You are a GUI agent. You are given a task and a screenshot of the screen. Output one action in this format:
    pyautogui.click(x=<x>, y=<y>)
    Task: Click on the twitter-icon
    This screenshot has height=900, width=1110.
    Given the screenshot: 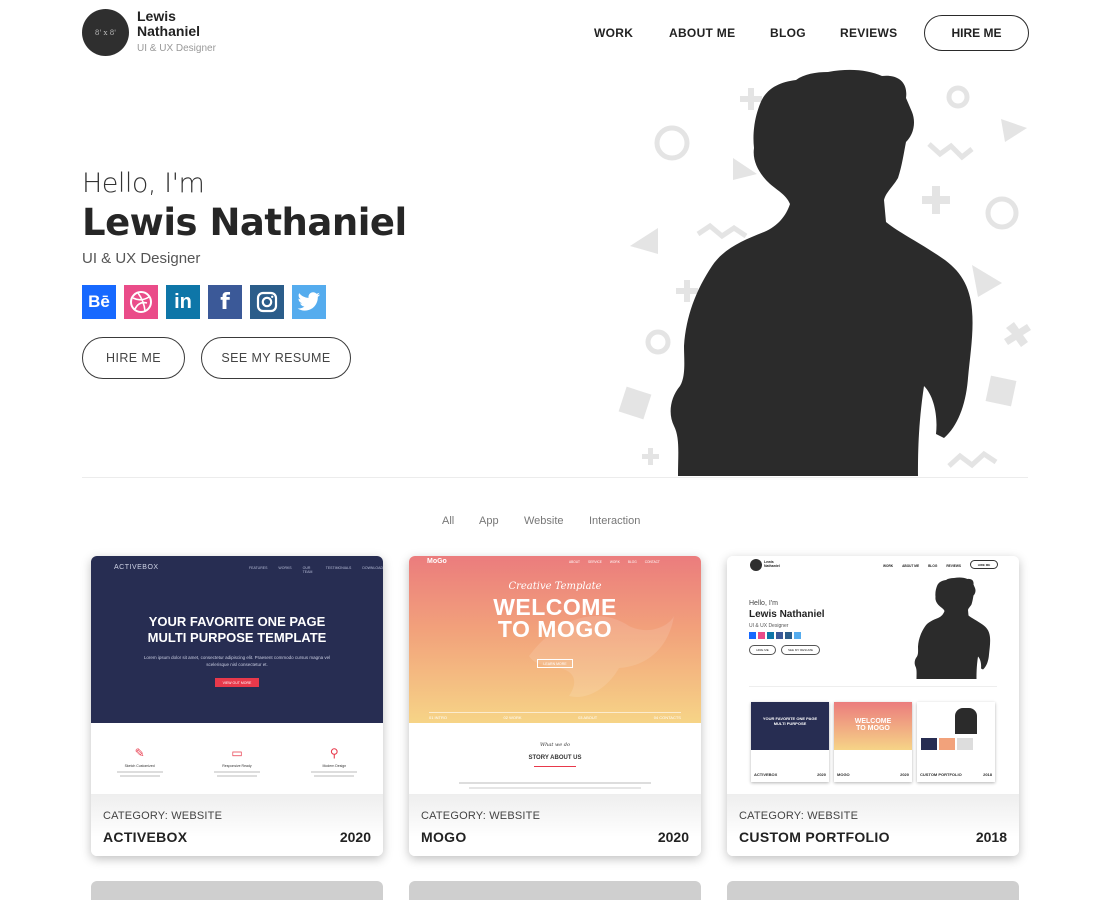 What is the action you would take?
    pyautogui.click(x=309, y=302)
    